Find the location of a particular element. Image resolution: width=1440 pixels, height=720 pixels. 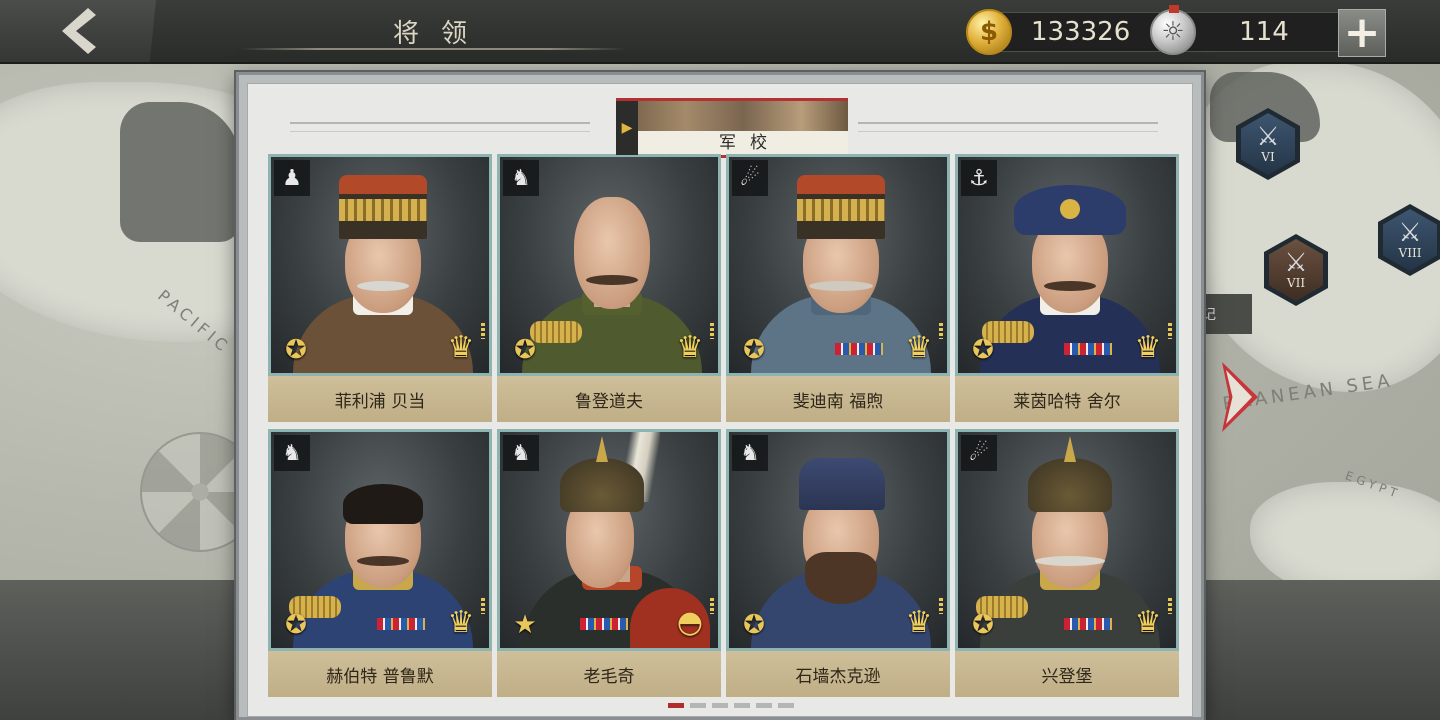

single-star-icon: ★ is located at coordinates (525, 625).